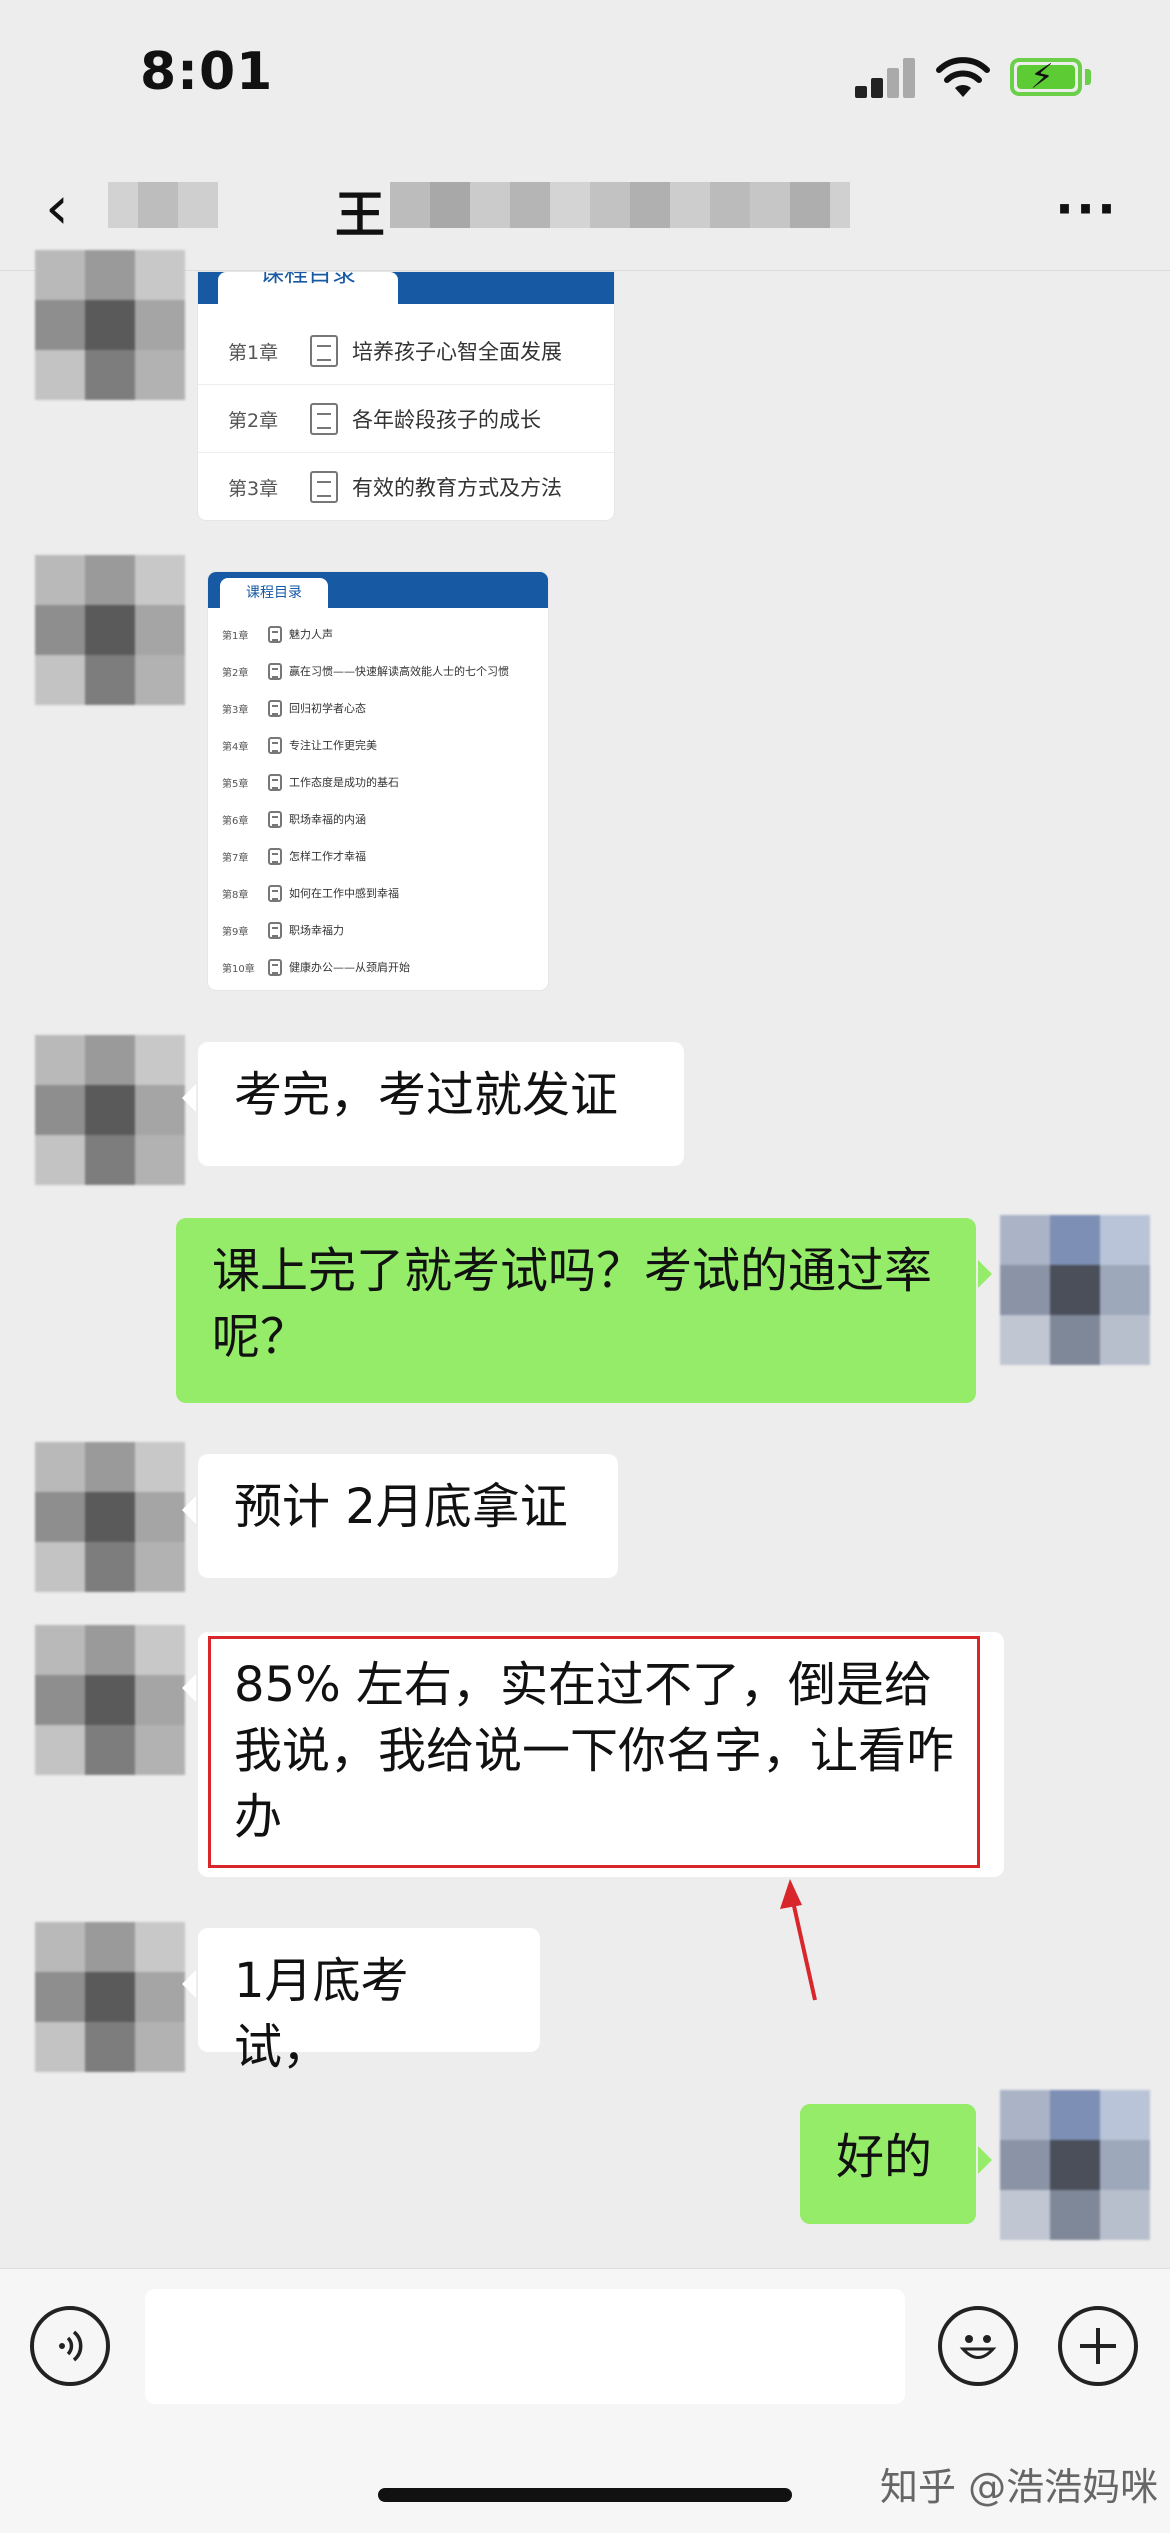 This screenshot has height=2533, width=1170. Describe the element at coordinates (1098, 2346) in the screenshot. I see `plus-icon` at that location.